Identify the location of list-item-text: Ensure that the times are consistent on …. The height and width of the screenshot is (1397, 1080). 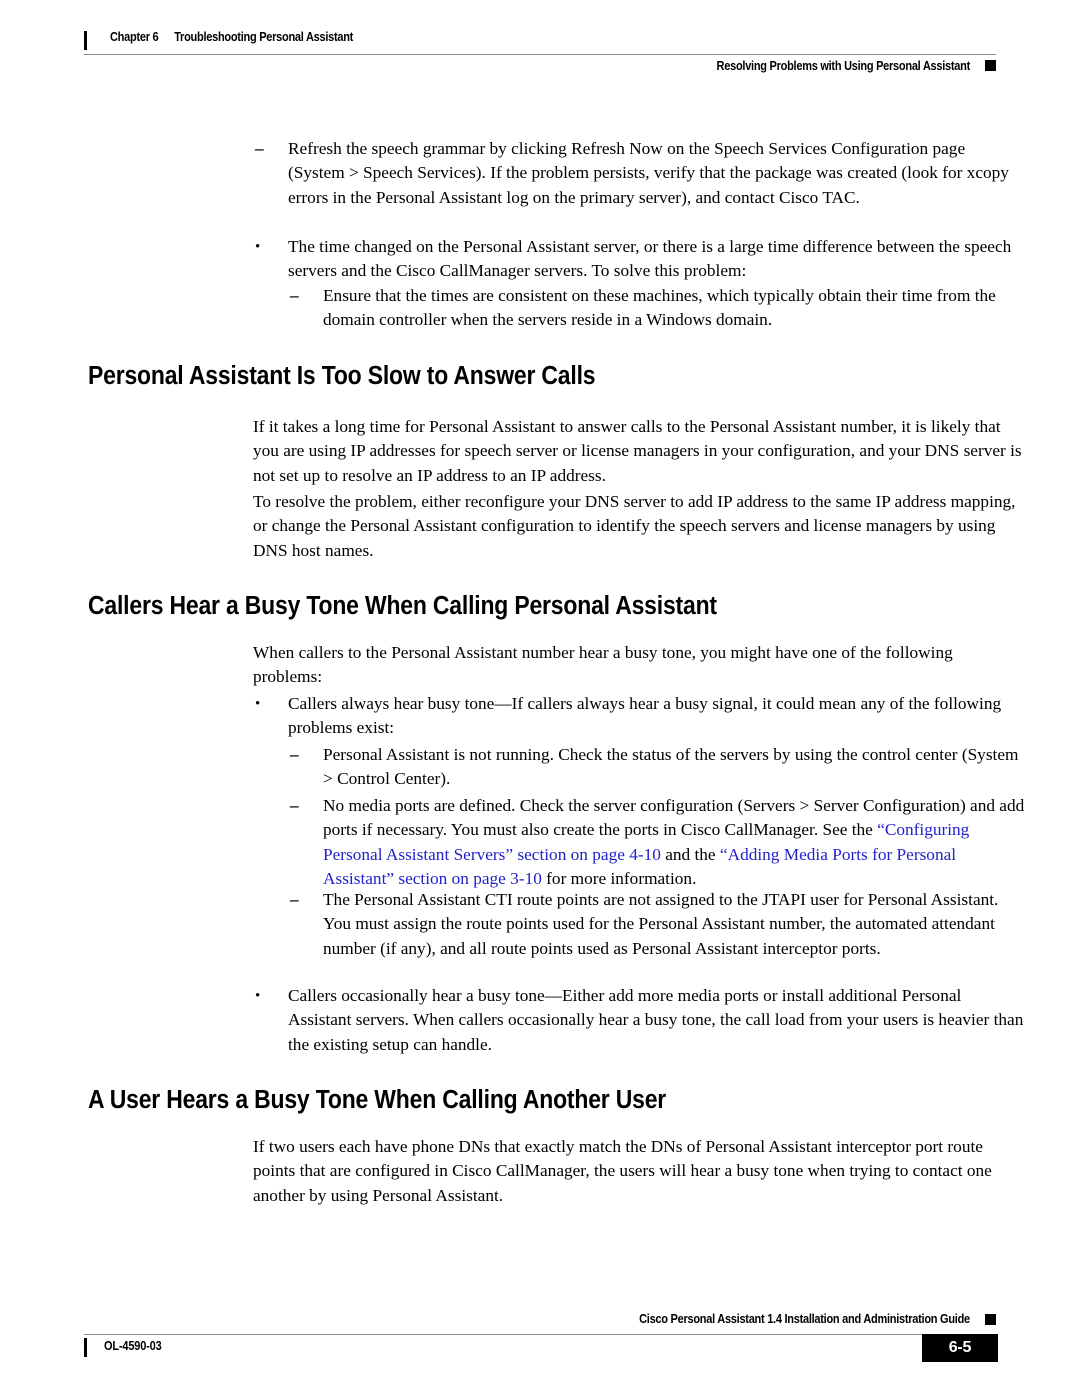
(659, 308).